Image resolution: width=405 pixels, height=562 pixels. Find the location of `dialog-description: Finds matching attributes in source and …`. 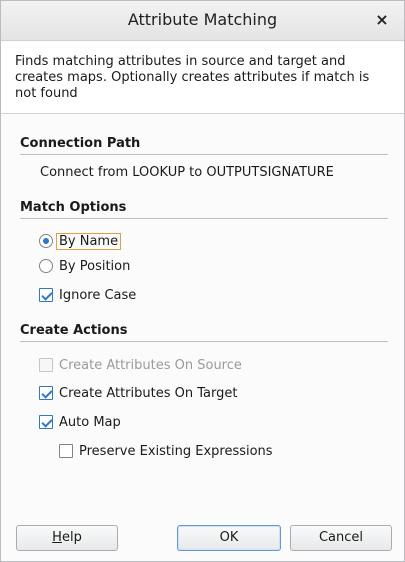

dialog-description: Finds matching attributes in source and … is located at coordinates (202, 78).